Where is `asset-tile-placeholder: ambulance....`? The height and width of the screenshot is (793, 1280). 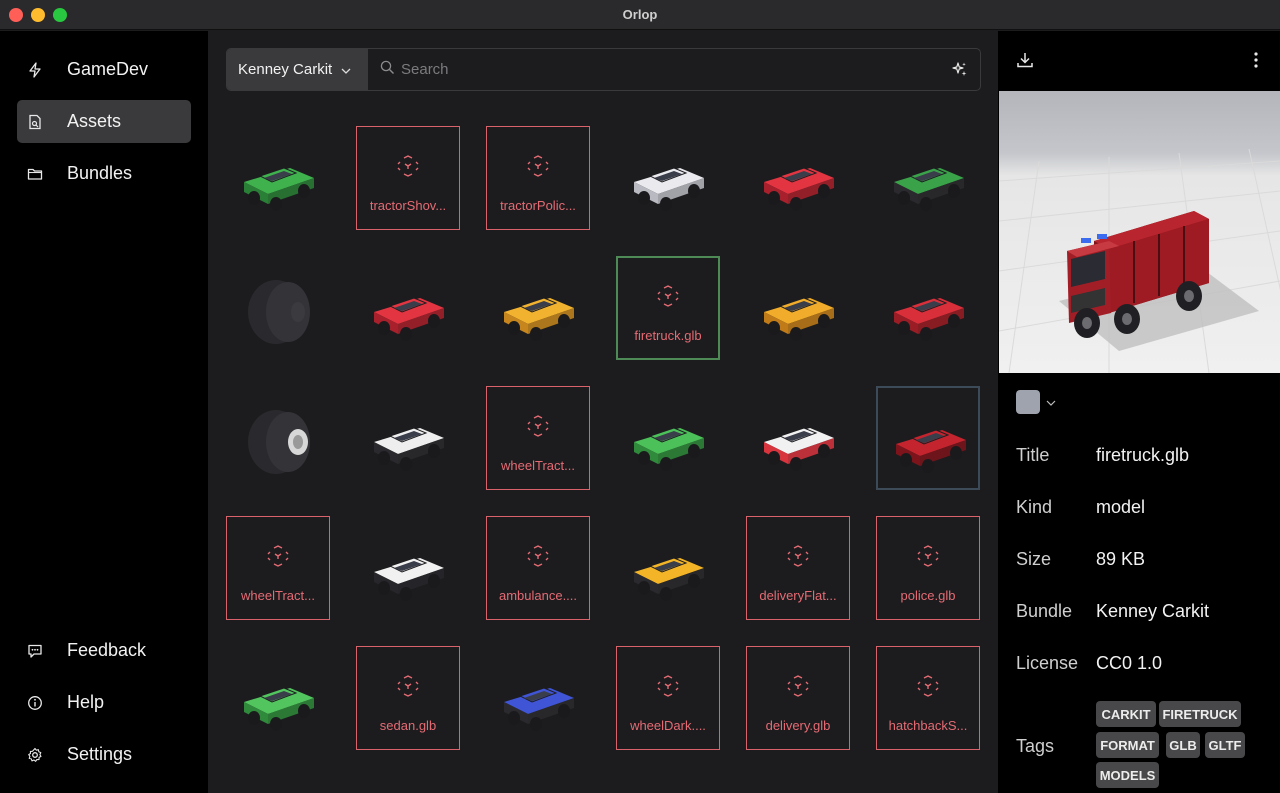 asset-tile-placeholder: ambulance.... is located at coordinates (538, 568).